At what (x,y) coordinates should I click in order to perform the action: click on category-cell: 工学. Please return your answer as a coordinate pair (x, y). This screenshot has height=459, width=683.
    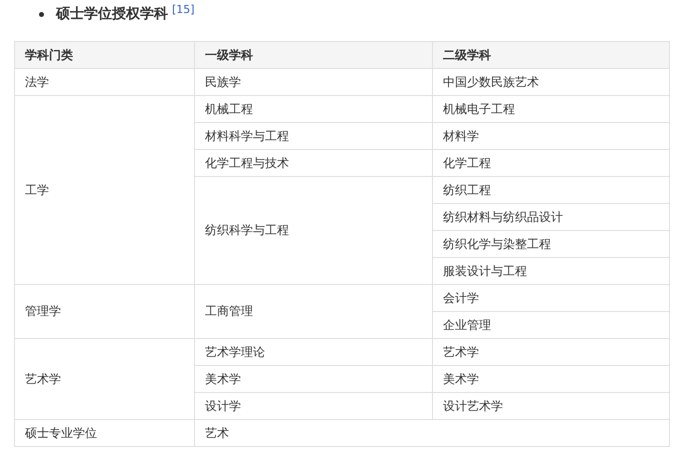
    Looking at the image, I should click on (104, 190).